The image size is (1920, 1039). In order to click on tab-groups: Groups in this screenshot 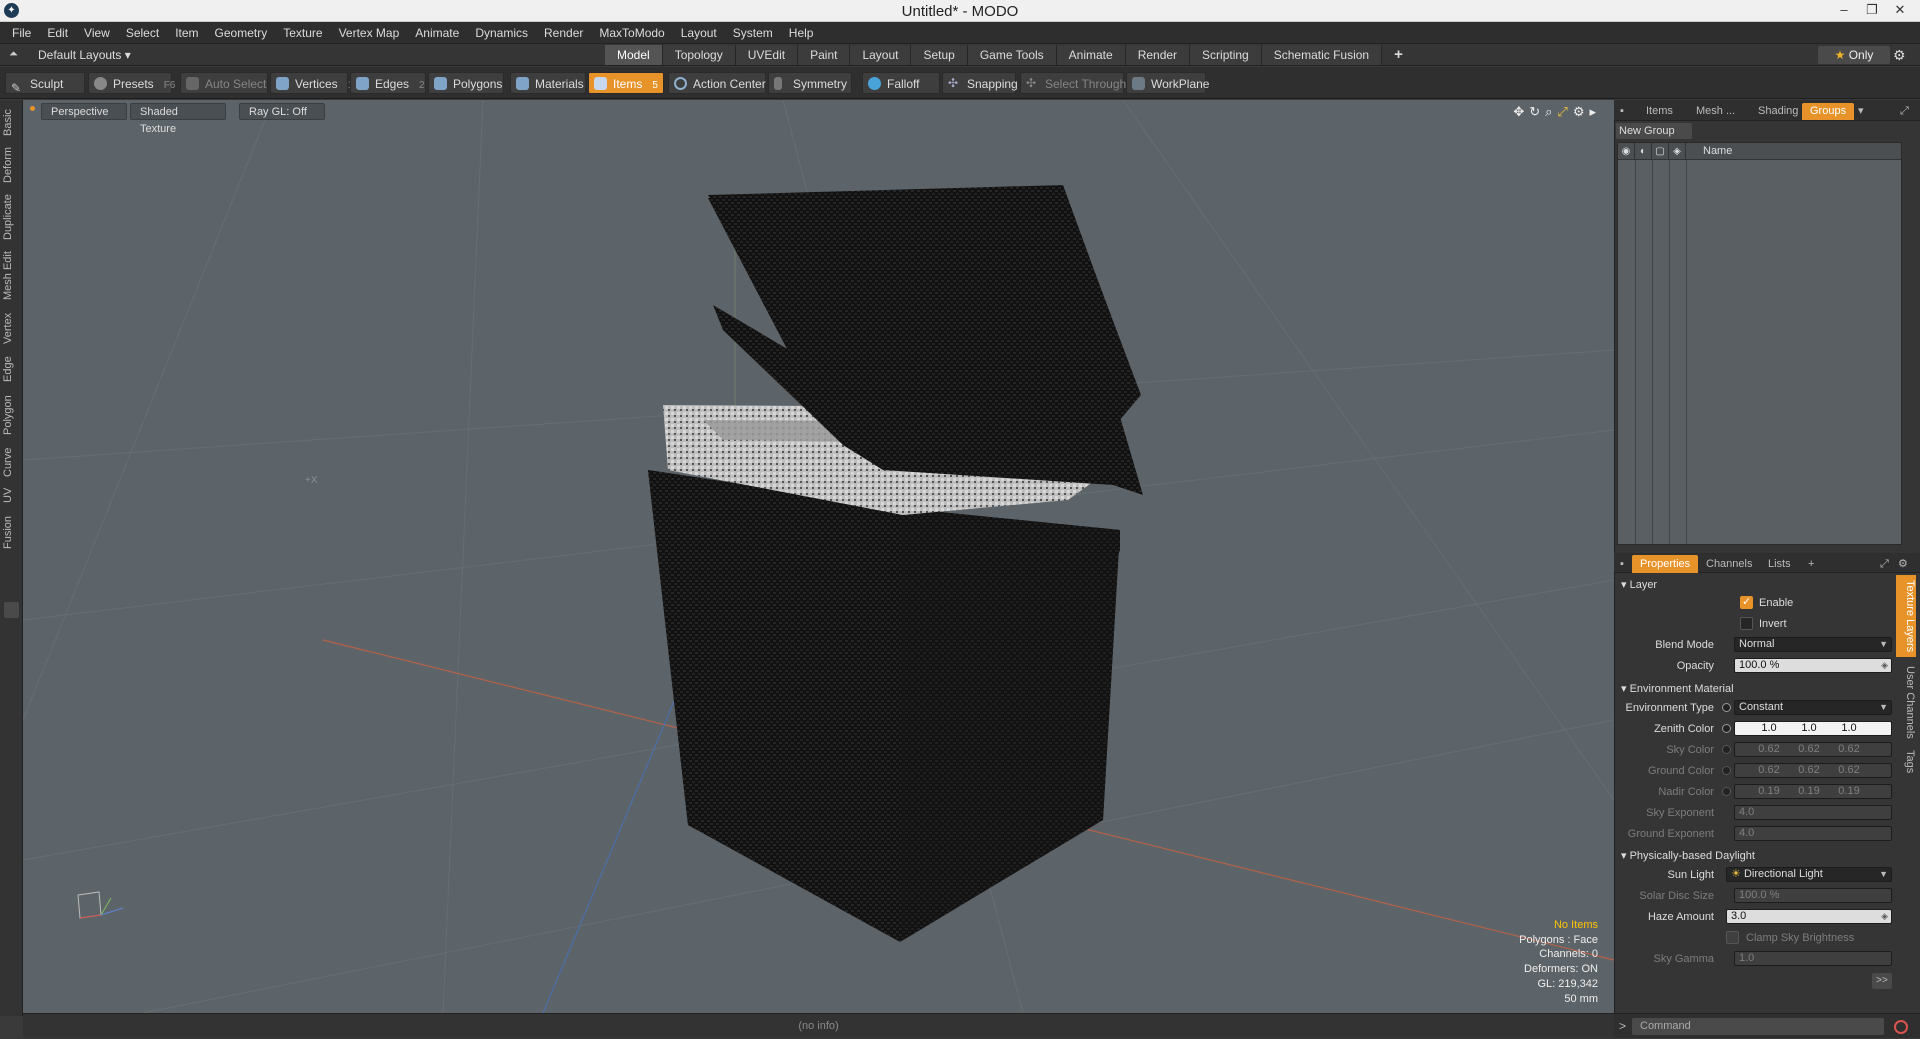, I will do `click(1828, 111)`.